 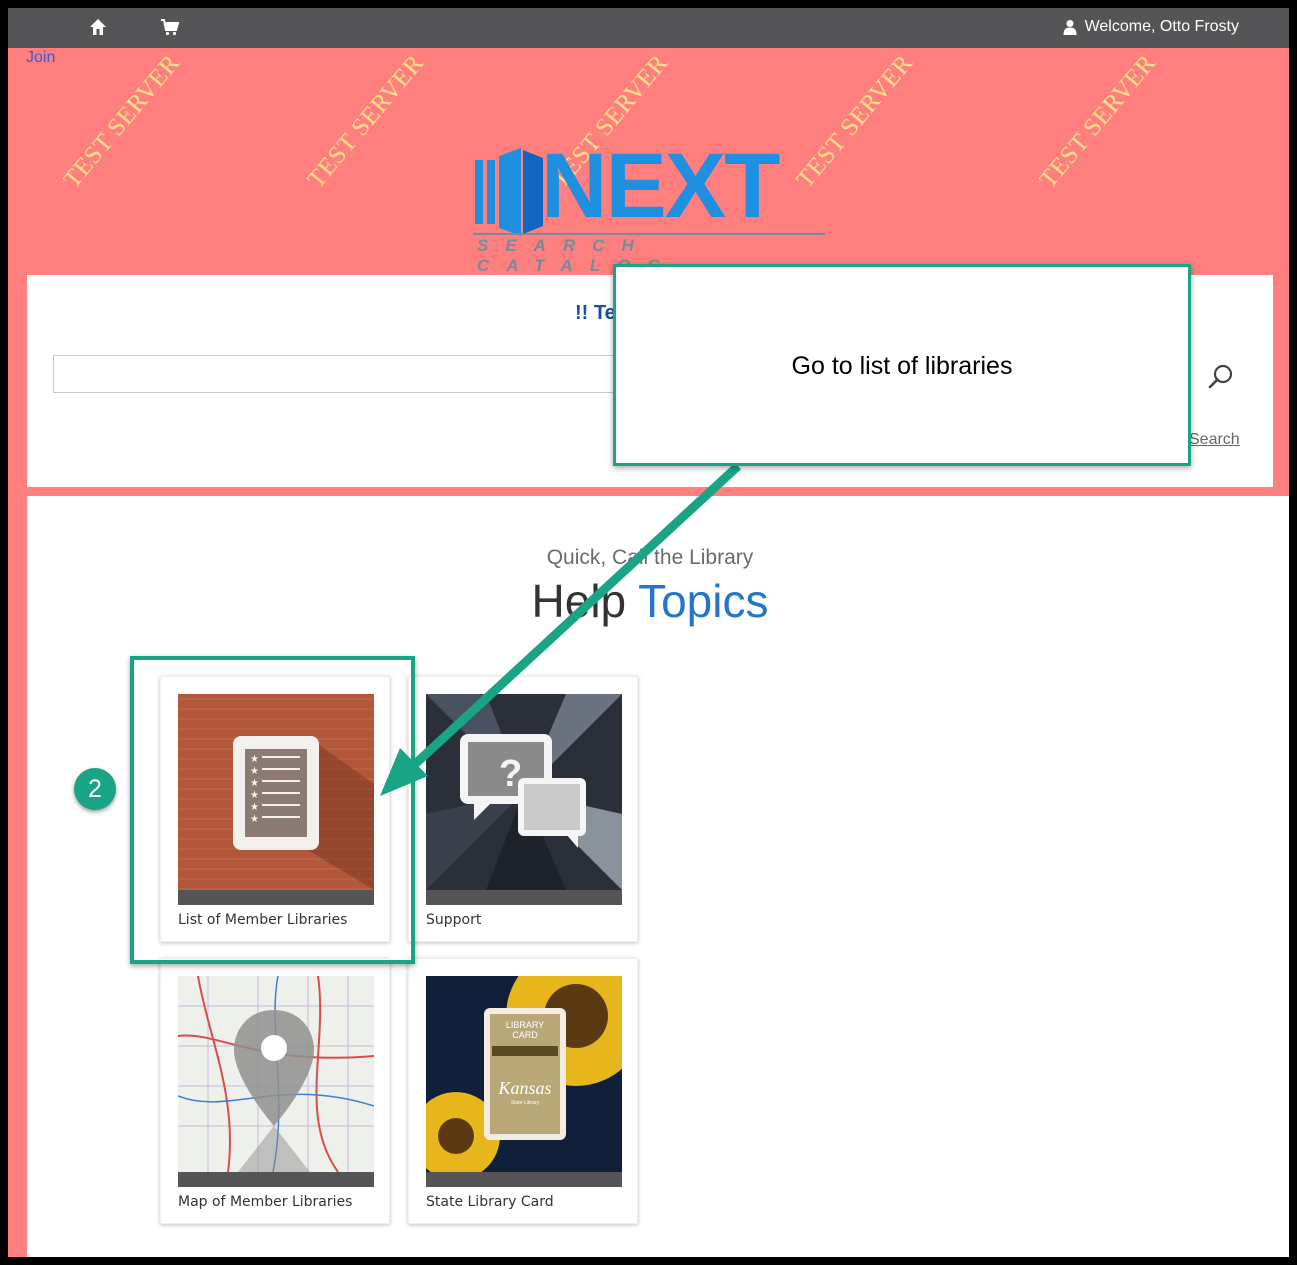 What do you see at coordinates (490, 1202) in the screenshot?
I see `card-label: State Library Card` at bounding box center [490, 1202].